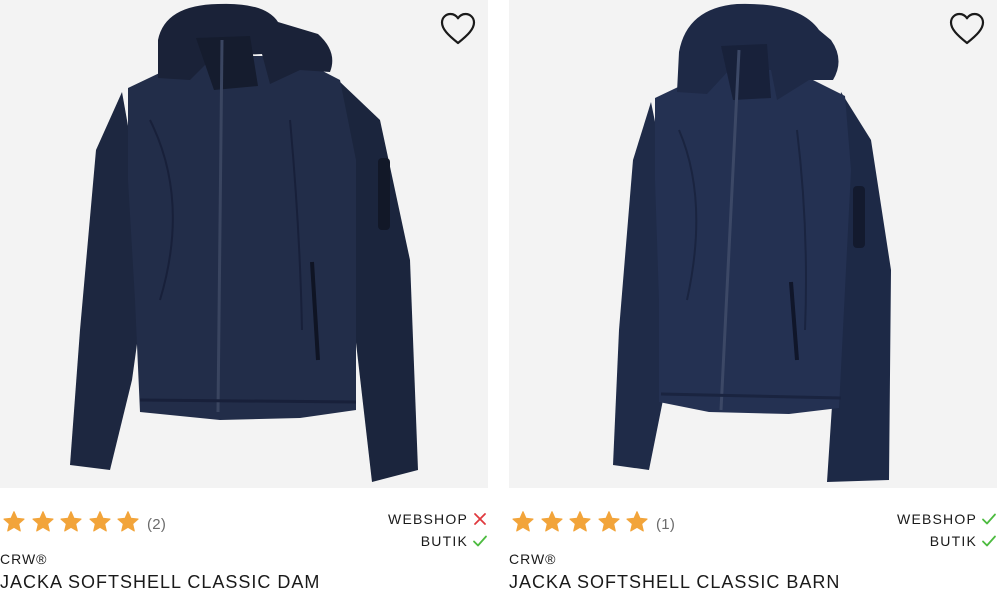  Describe the element at coordinates (160, 582) in the screenshot. I see `product-name: JACKA SOFTSHELL CLASSIC DAM` at that location.